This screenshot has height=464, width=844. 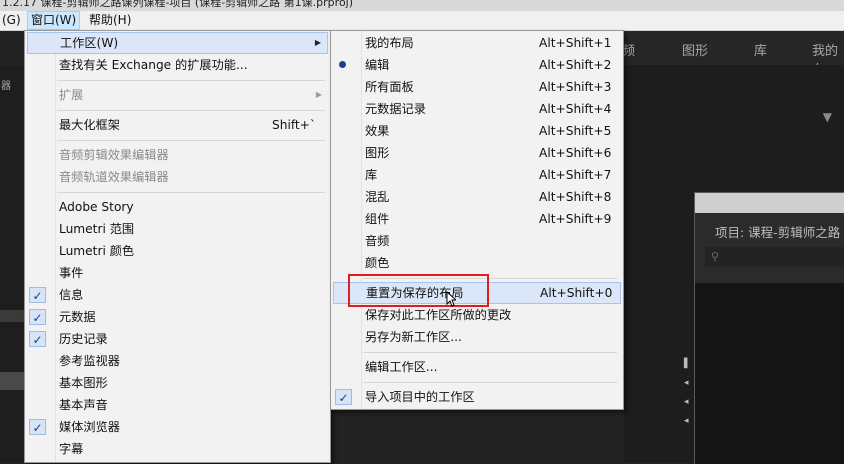 What do you see at coordinates (371, 175) in the screenshot?
I see `workspace-submenu-item-label: 库` at bounding box center [371, 175].